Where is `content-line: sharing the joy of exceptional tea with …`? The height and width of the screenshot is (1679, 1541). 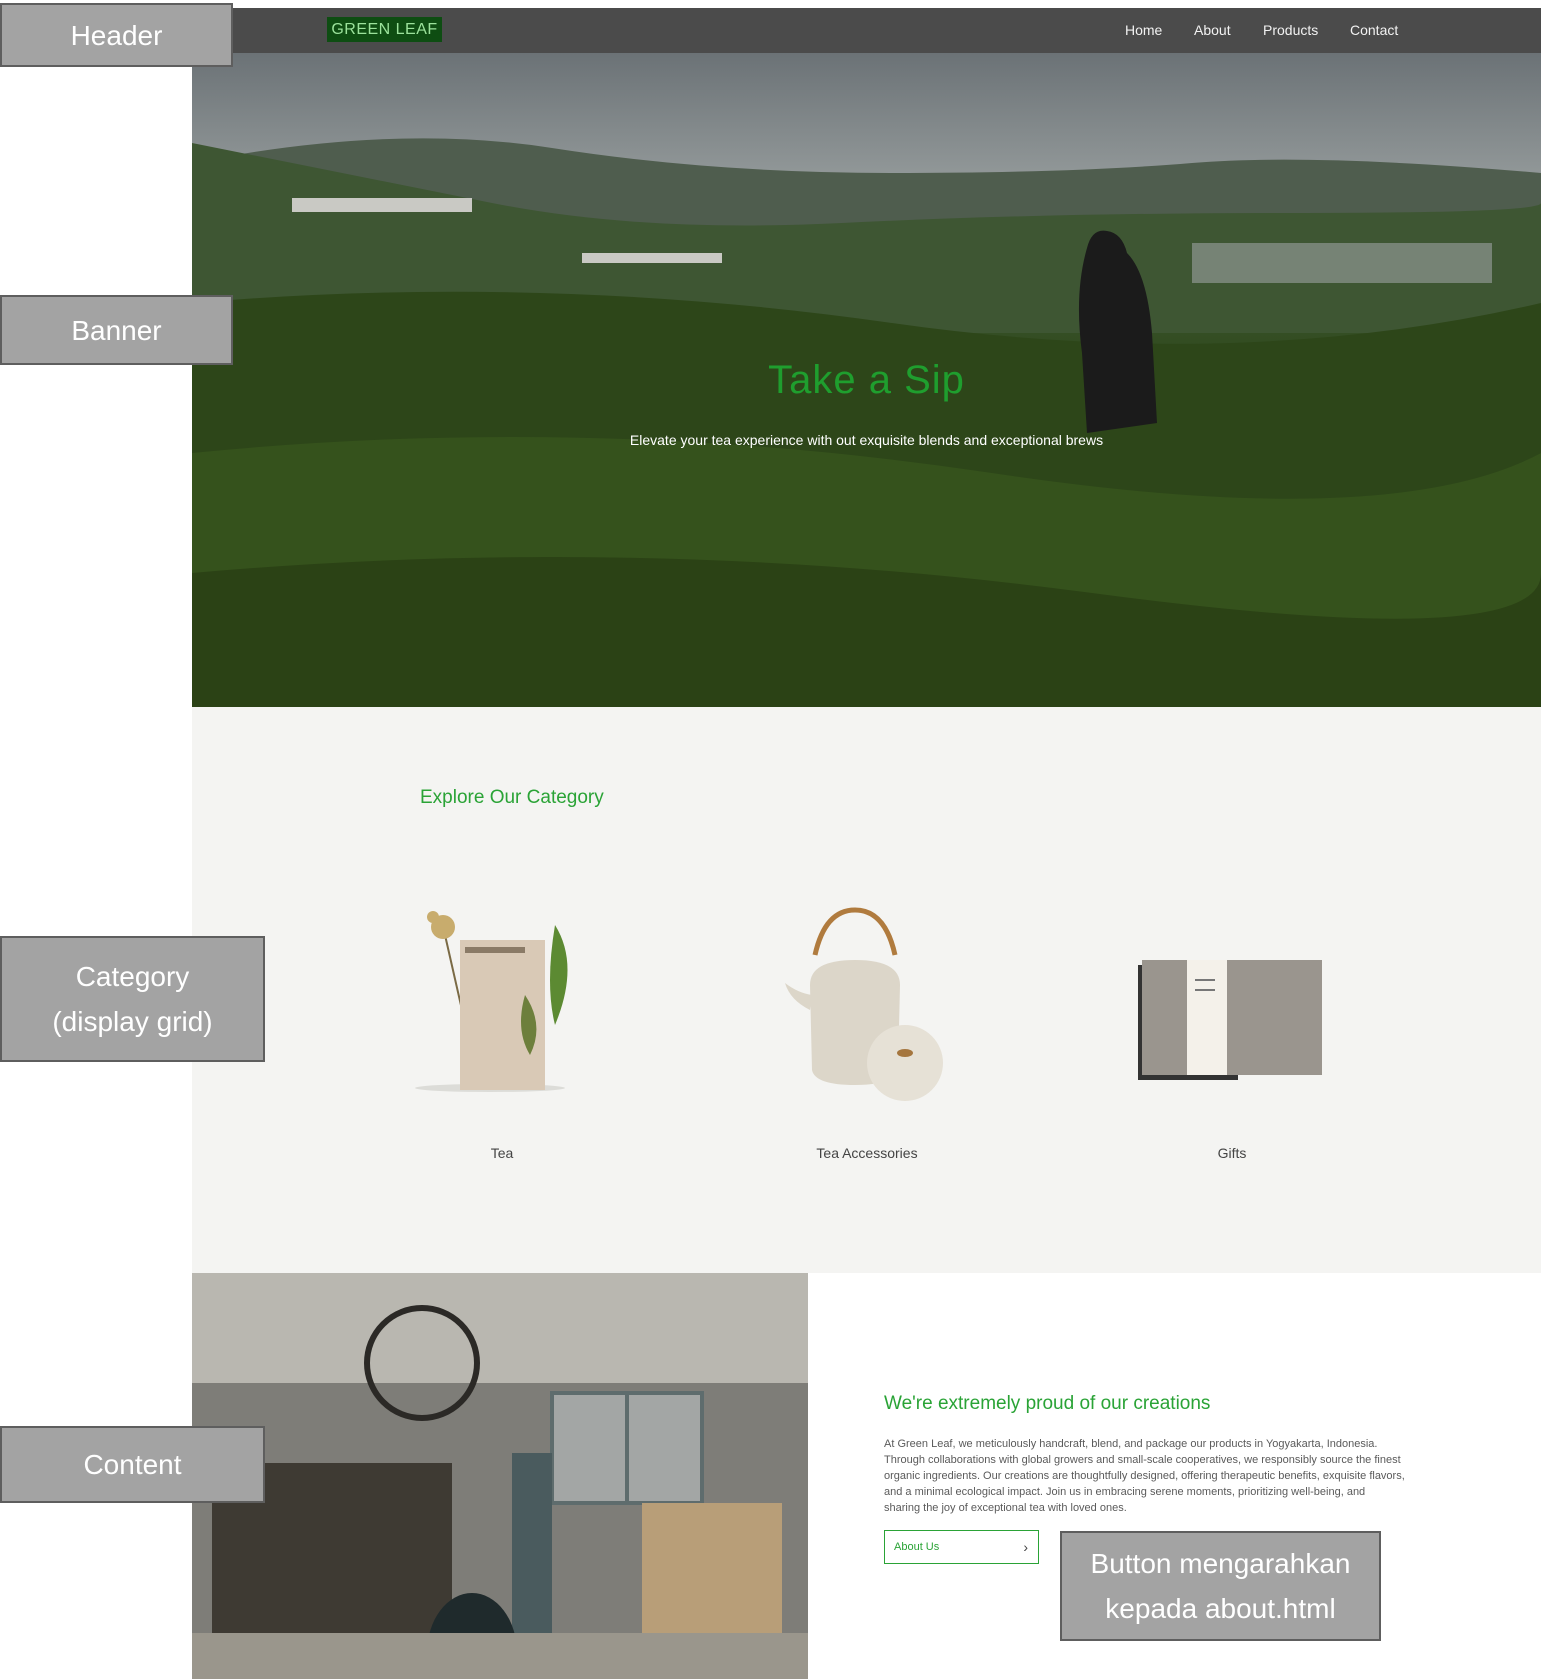
content-line: sharing the joy of exceptional tea with … is located at coordinates (1005, 1508).